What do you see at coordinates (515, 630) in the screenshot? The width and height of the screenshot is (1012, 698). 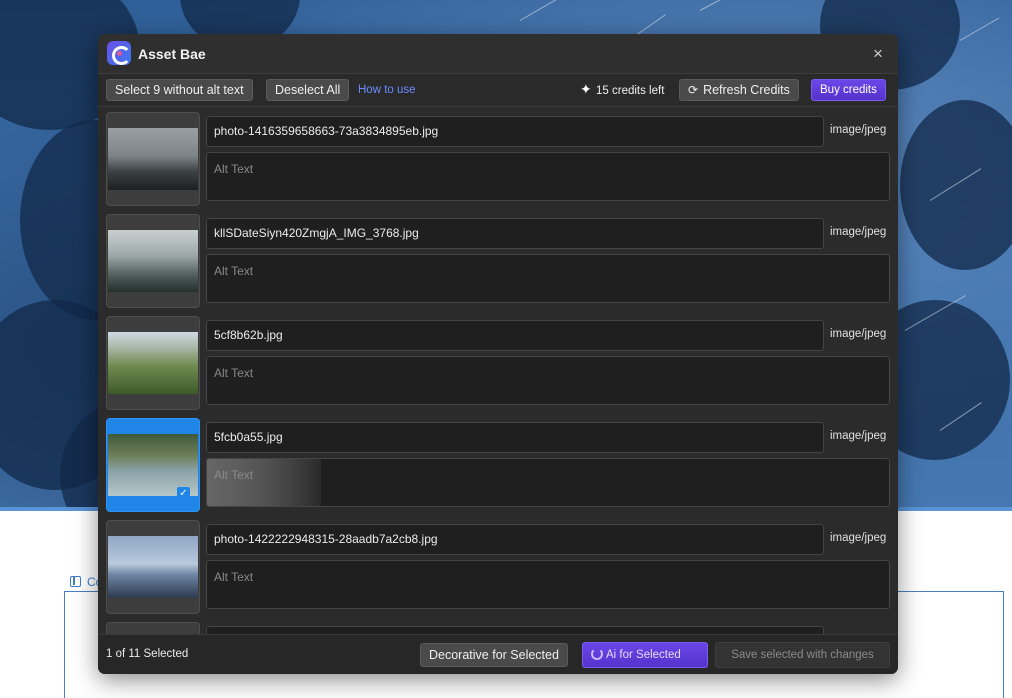 I see `filename-field` at bounding box center [515, 630].